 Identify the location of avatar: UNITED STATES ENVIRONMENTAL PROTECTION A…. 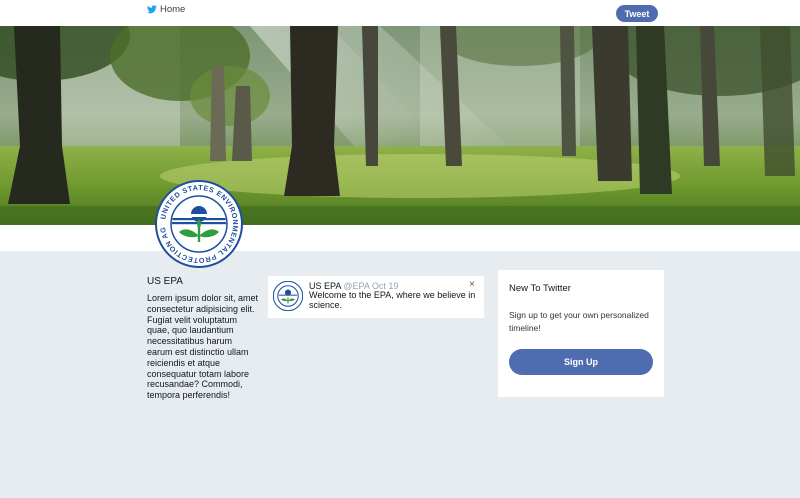
(197, 220).